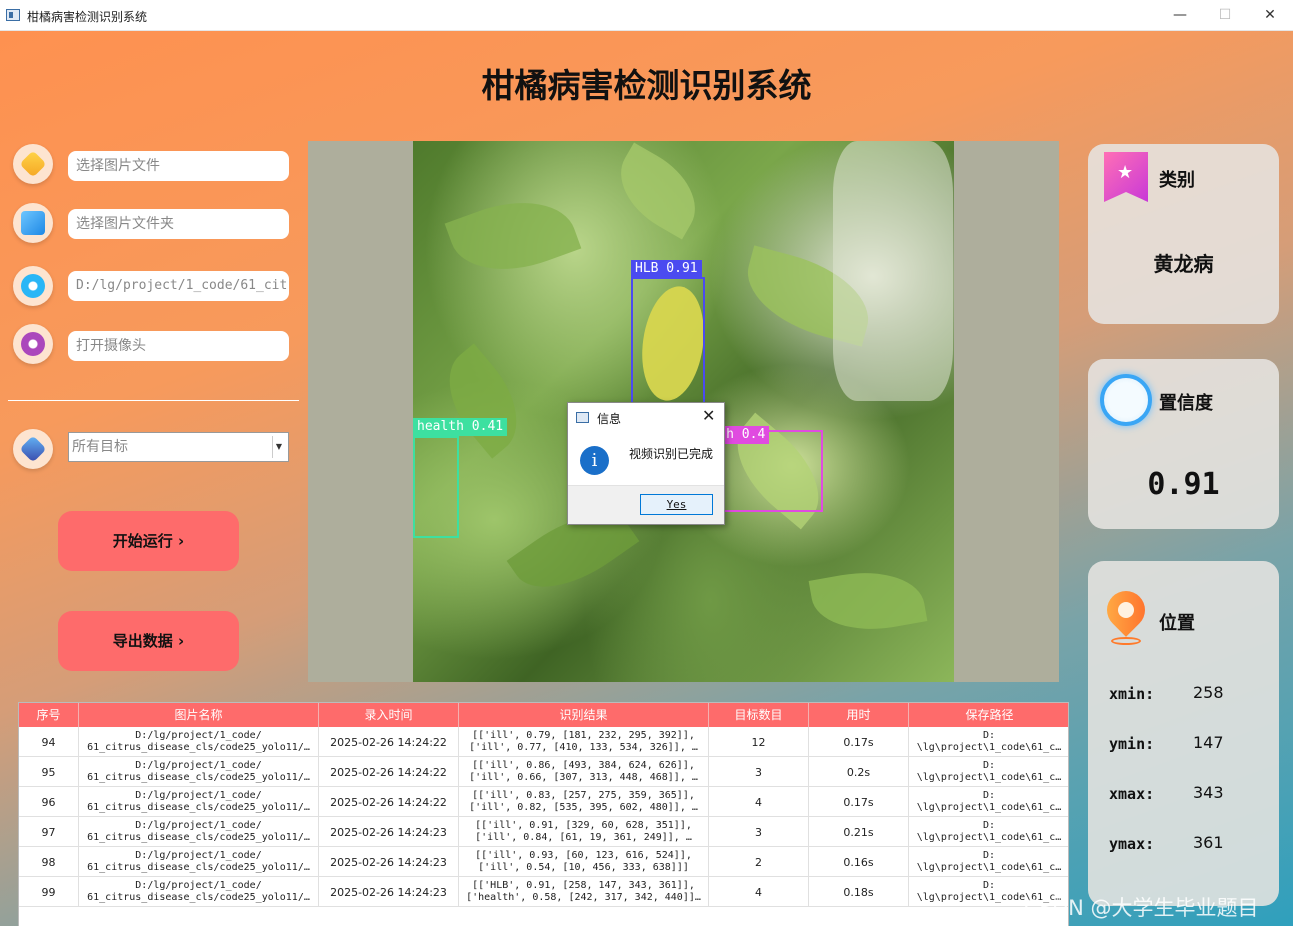 The height and width of the screenshot is (926, 1293). What do you see at coordinates (148, 641) in the screenshot?
I see `export-button: 导出数据 ›` at bounding box center [148, 641].